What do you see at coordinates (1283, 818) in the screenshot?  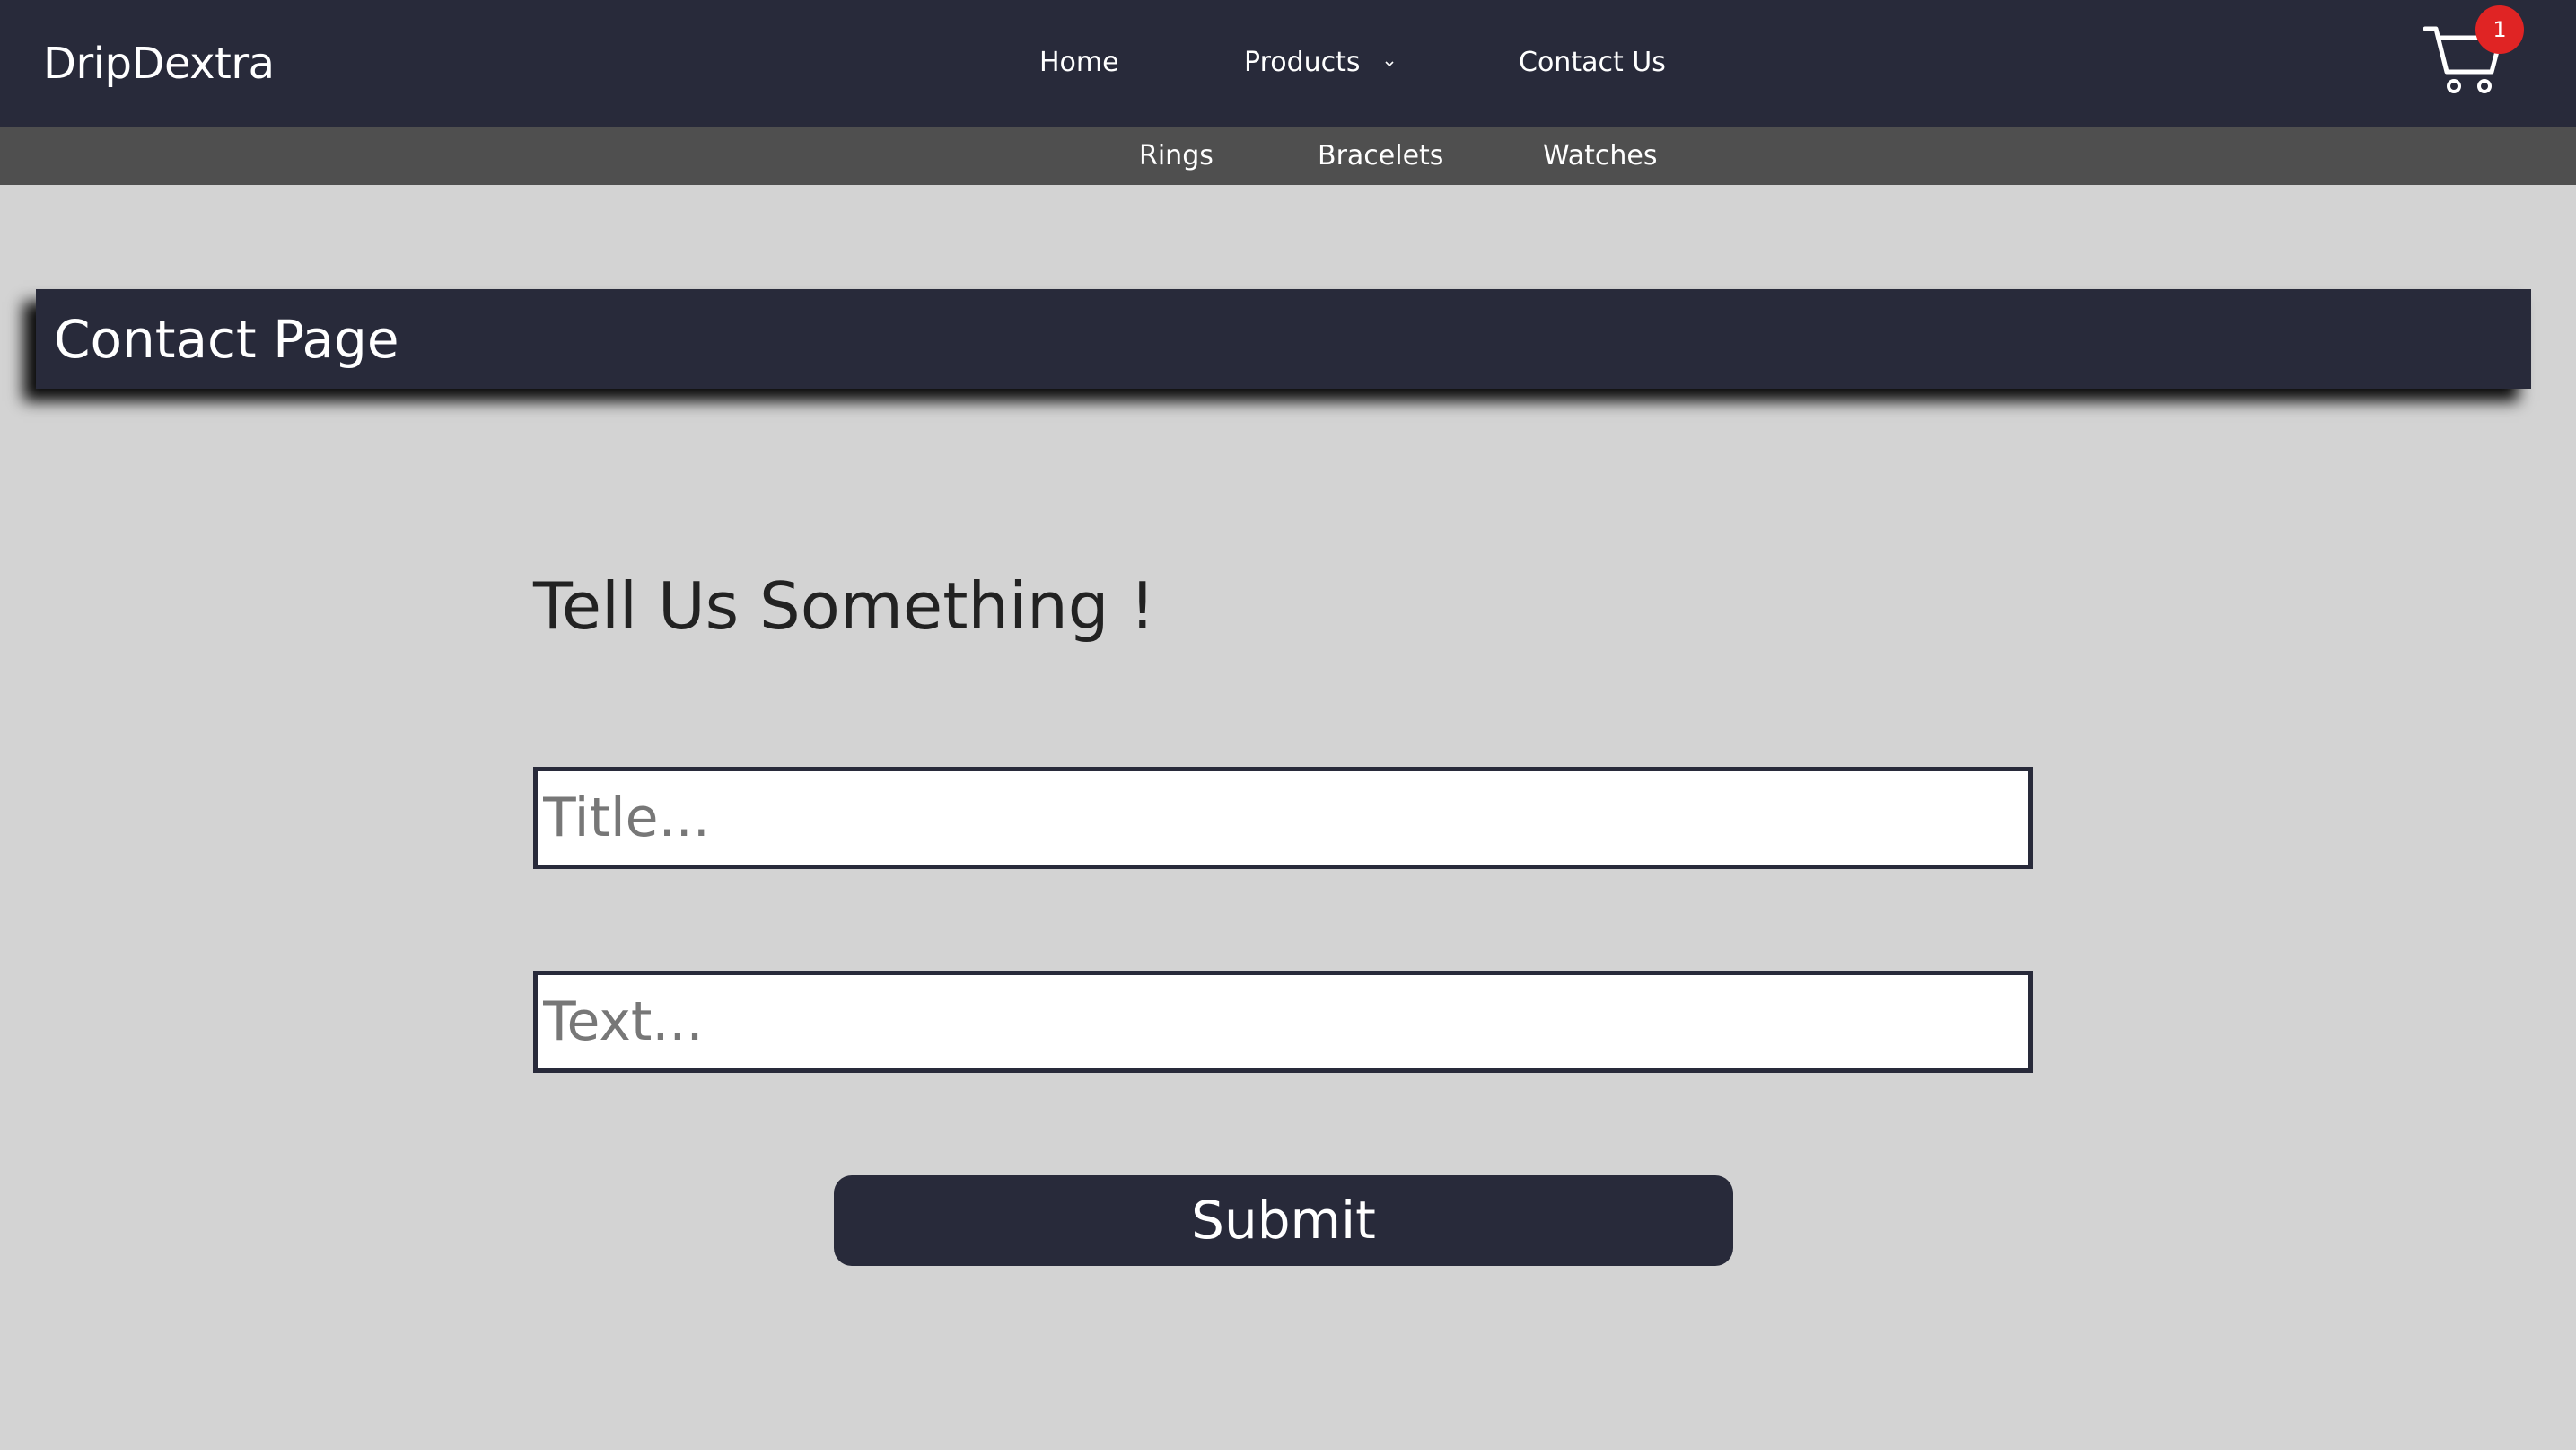 I see `title-input` at bounding box center [1283, 818].